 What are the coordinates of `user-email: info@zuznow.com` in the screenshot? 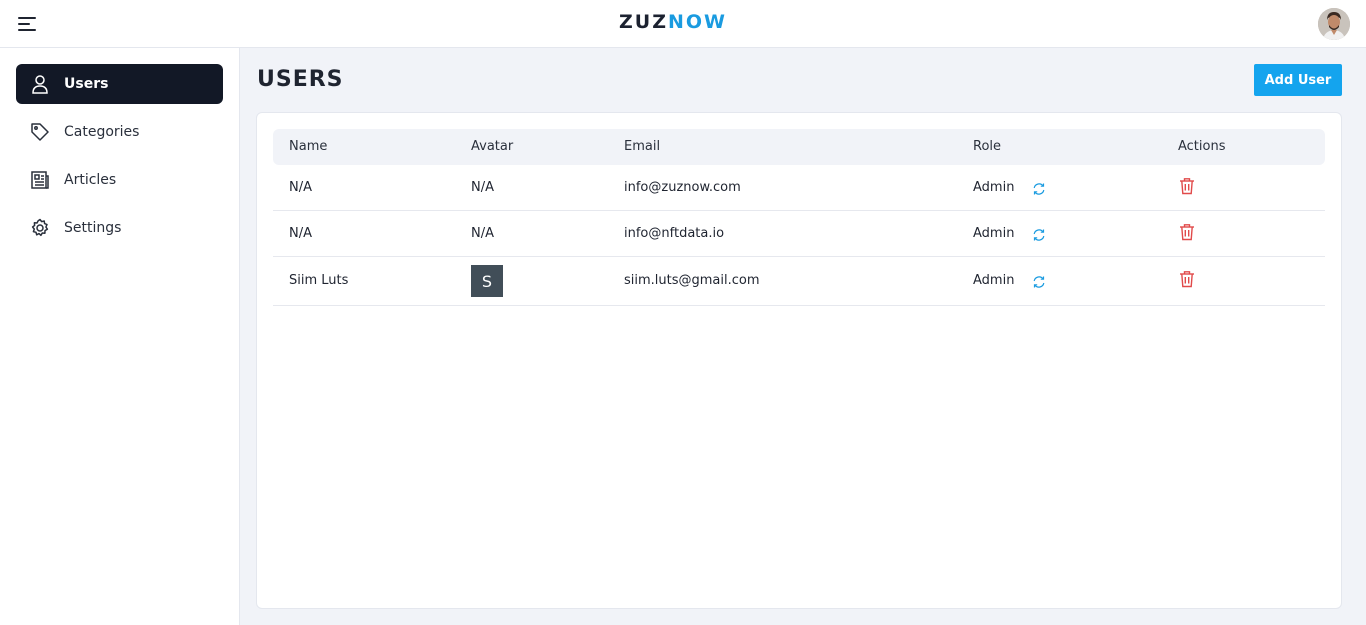 It's located at (682, 187).